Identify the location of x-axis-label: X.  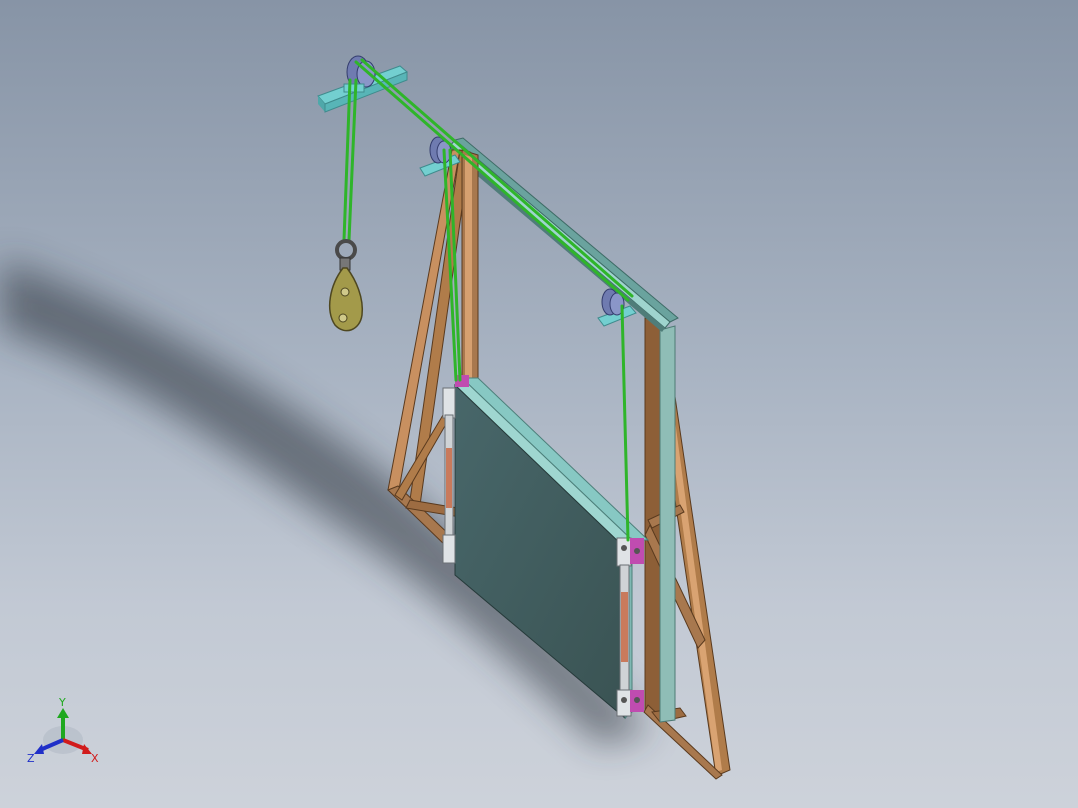
(95, 758).